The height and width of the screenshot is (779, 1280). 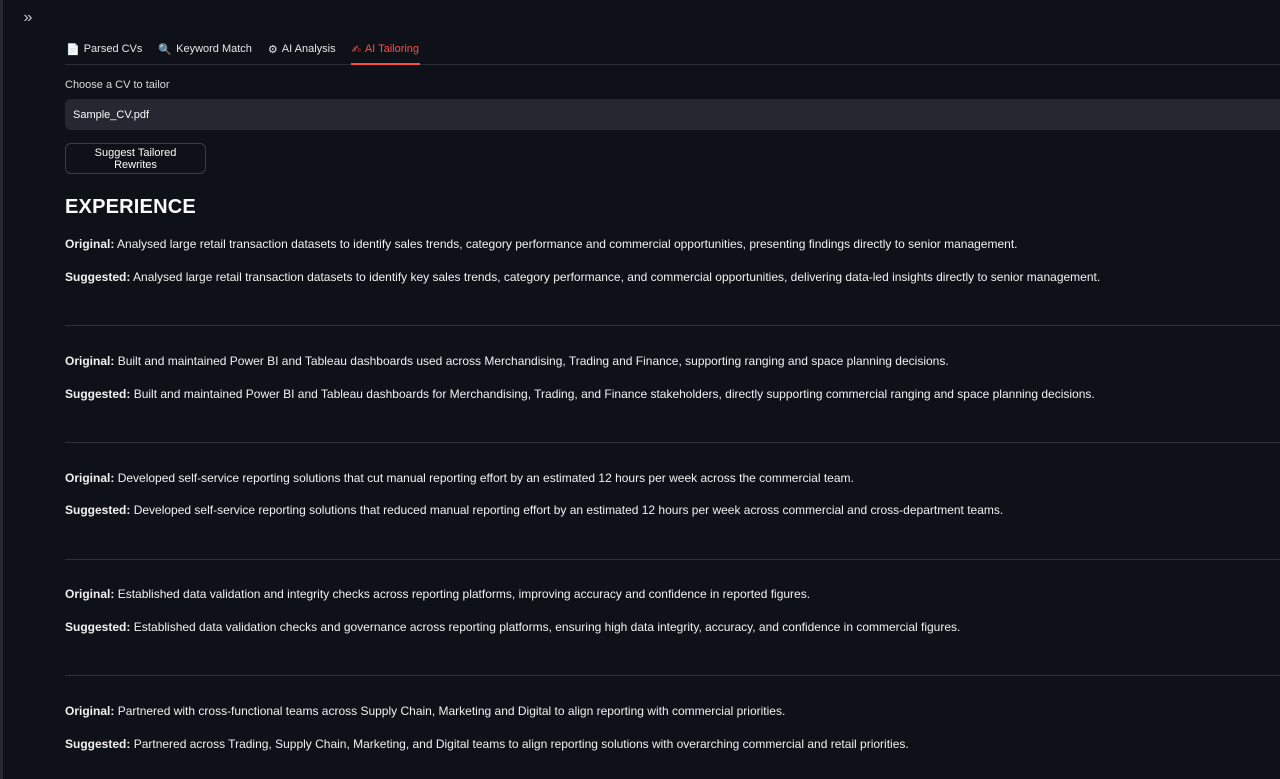 What do you see at coordinates (214, 49) in the screenshot?
I see `tab-label: Keyword Match` at bounding box center [214, 49].